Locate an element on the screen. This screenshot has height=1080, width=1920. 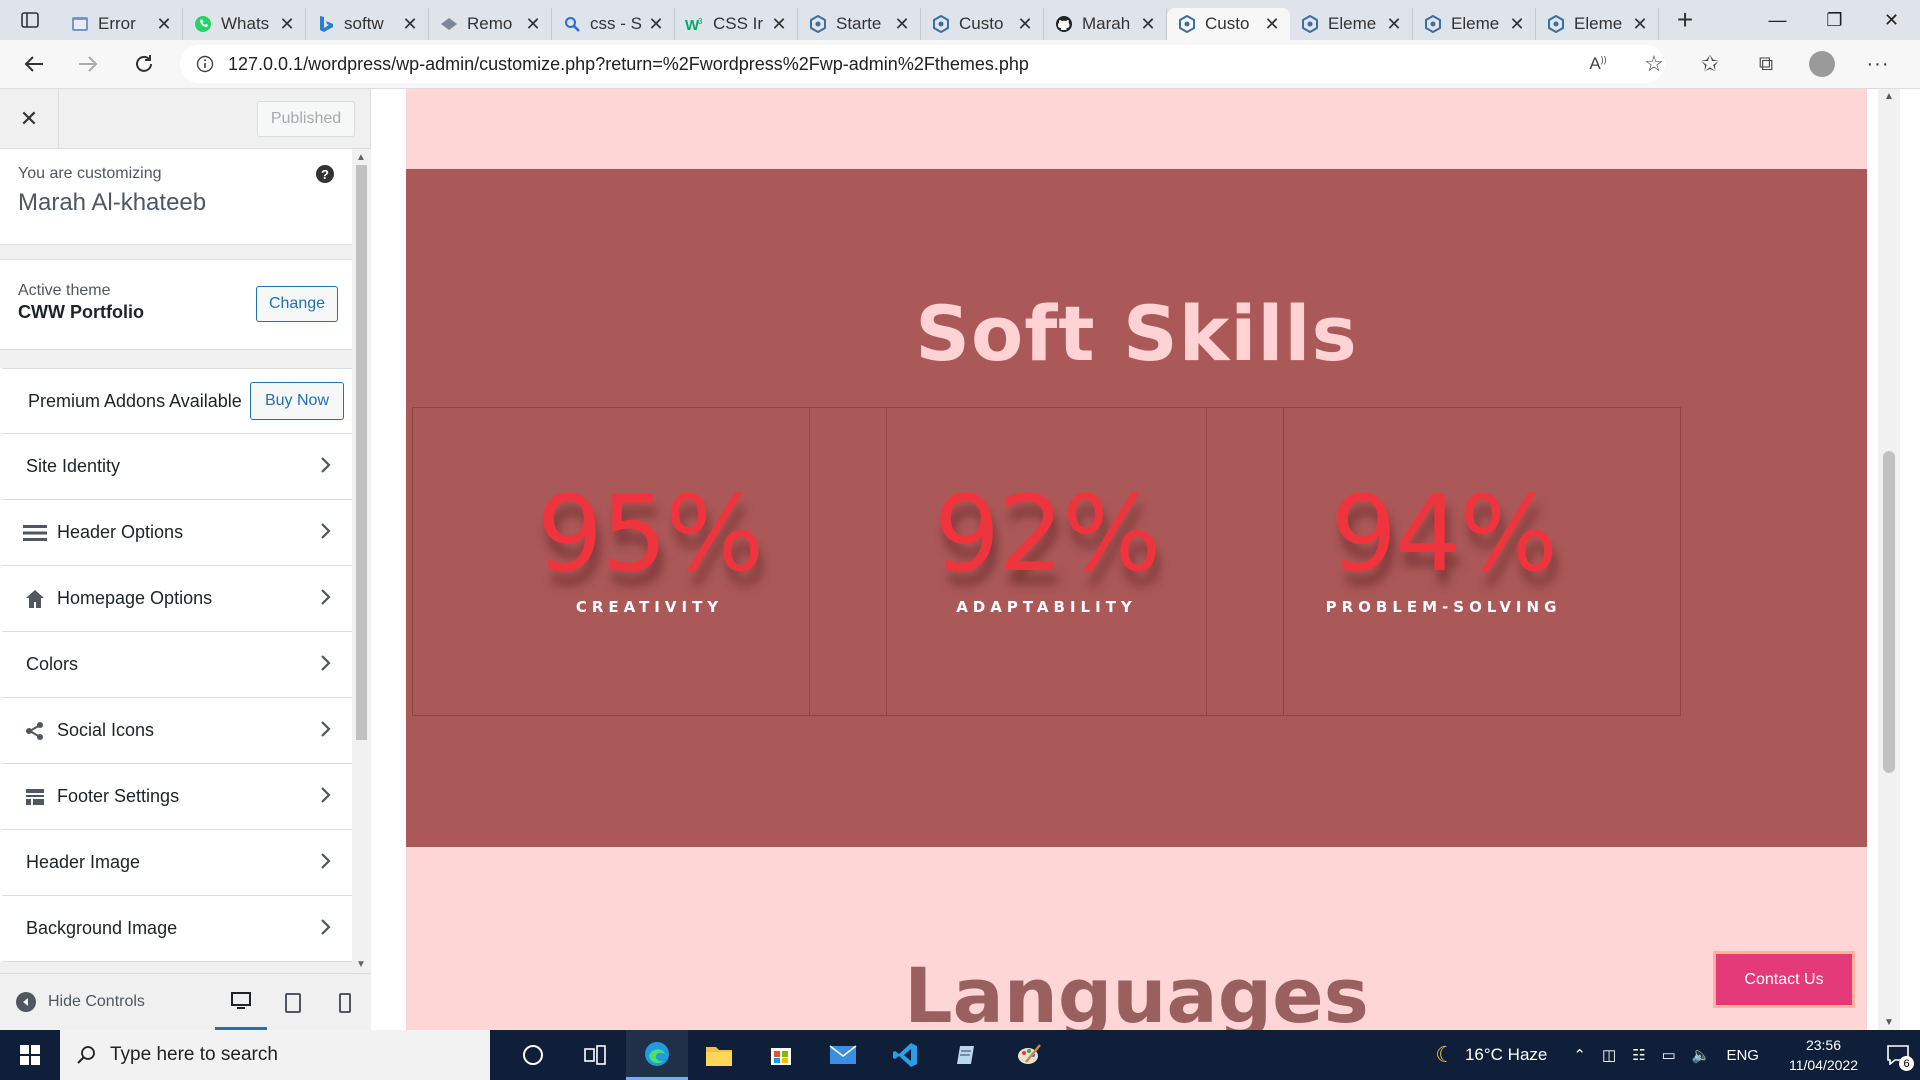
restore-button: ❐ is located at coordinates (1834, 20).